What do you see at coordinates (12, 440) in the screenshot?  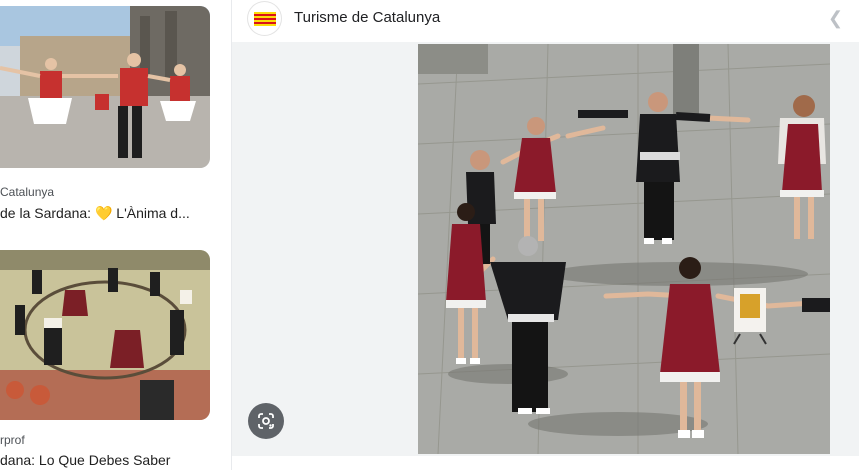 I see `result-source: rprof` at bounding box center [12, 440].